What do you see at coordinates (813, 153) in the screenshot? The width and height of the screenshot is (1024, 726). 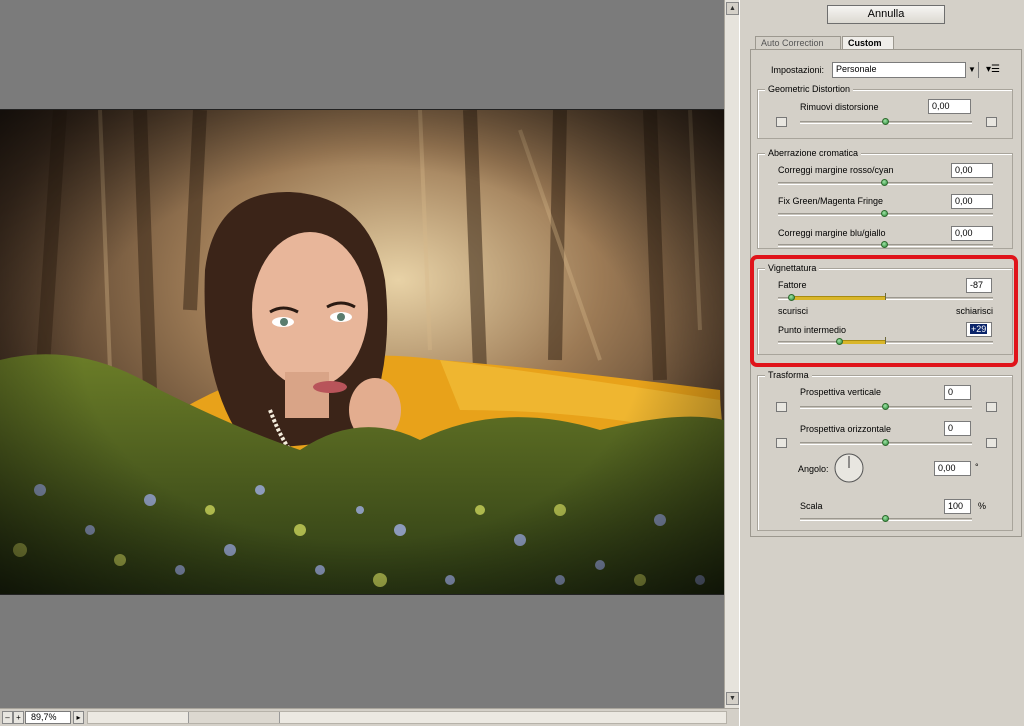 I see `chromatic-aberration-title: Aberrazione cromatica` at bounding box center [813, 153].